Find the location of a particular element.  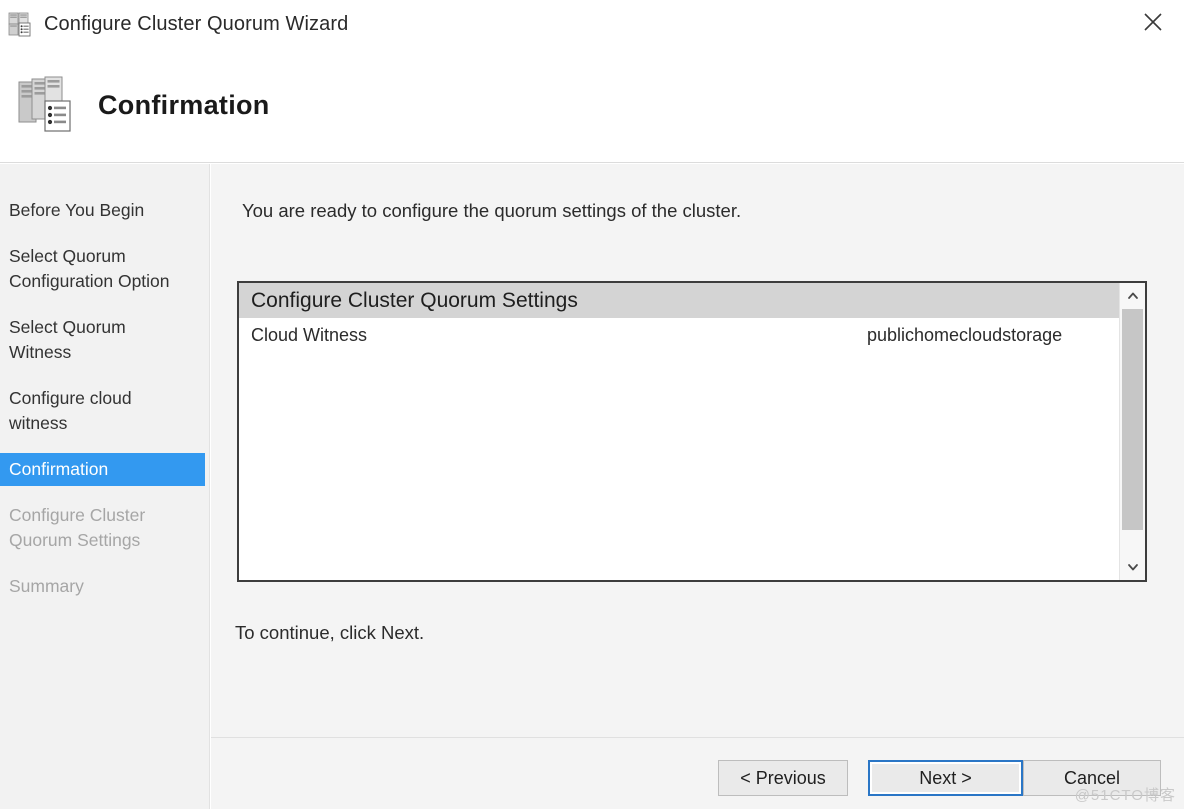

sidebar-item-configure-cluster-quorum-settings: Configure Cluster Quorum Settings is located at coordinates (77, 527).